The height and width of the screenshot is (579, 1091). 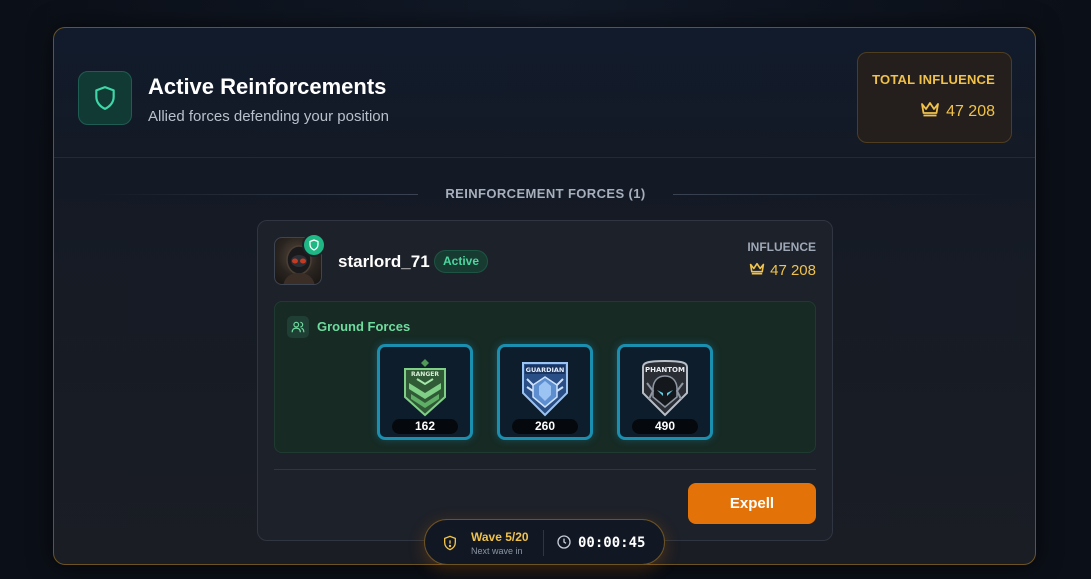 I want to click on ranger-emblem-icon: RANGER, so click(x=425, y=388).